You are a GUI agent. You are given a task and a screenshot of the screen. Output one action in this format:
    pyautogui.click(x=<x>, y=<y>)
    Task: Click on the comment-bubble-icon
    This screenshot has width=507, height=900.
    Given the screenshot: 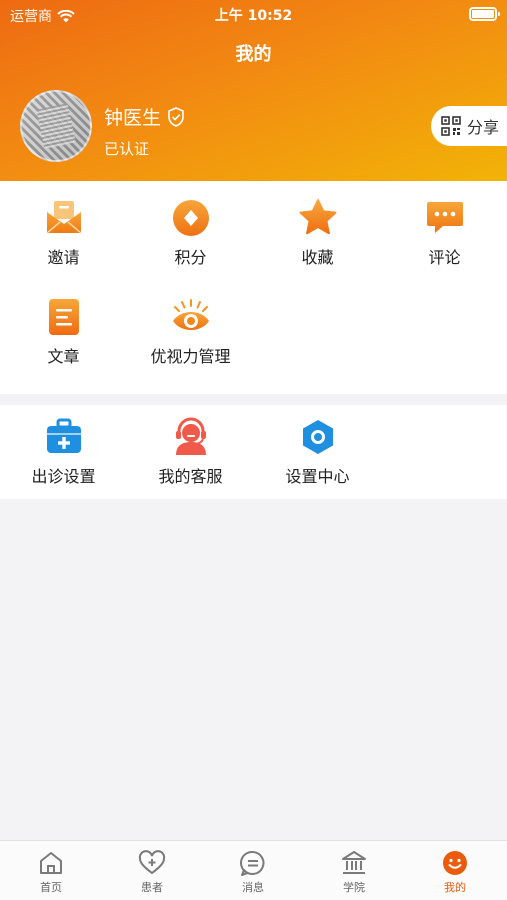 What is the action you would take?
    pyautogui.click(x=444, y=217)
    